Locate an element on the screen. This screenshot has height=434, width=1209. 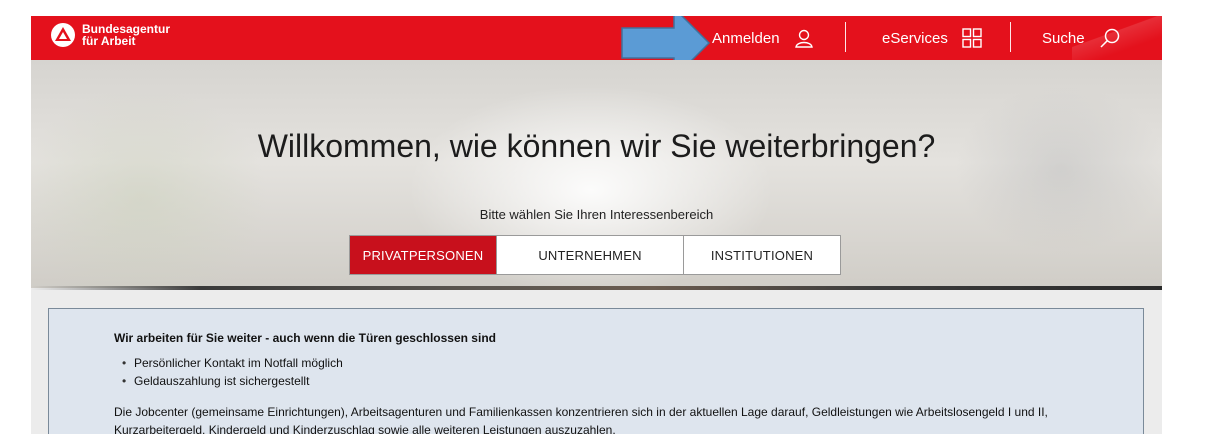
audience-tabs: PRIVATPERSONEN UNTERNEHMEN INSTITUTIONEN is located at coordinates (595, 255).